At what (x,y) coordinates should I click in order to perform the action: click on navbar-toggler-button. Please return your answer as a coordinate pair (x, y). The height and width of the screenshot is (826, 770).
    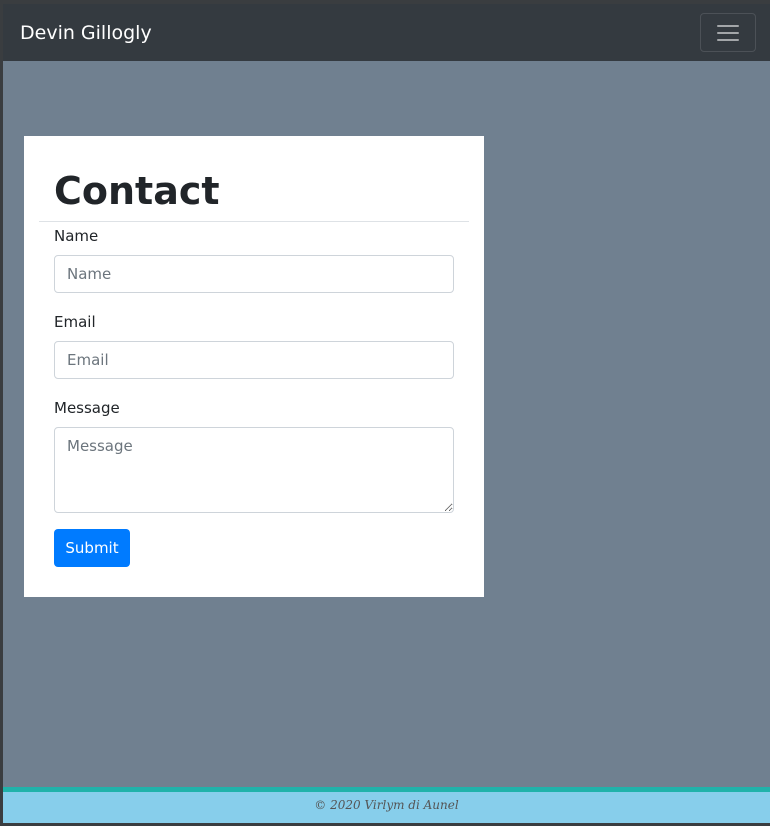
    Looking at the image, I should click on (728, 32).